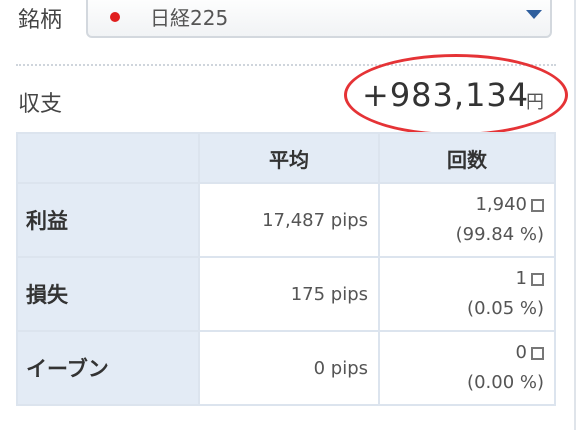 The image size is (576, 430). Describe the element at coordinates (108, 294) in the screenshot. I see `row-label-loss: 損失` at that location.